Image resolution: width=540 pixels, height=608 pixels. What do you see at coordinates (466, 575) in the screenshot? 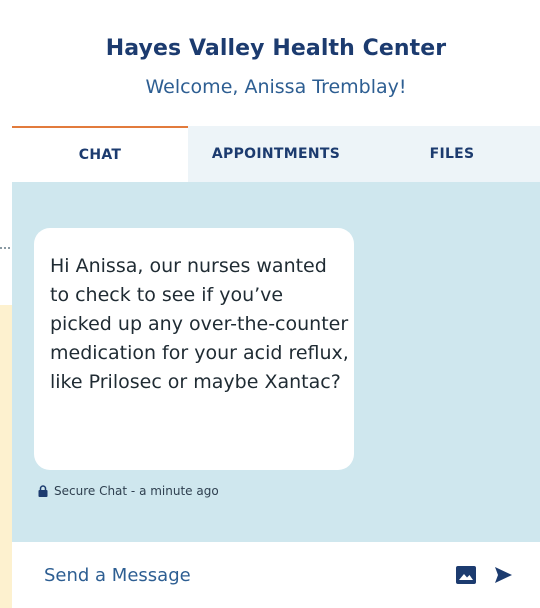
I see `image-icon` at bounding box center [466, 575].